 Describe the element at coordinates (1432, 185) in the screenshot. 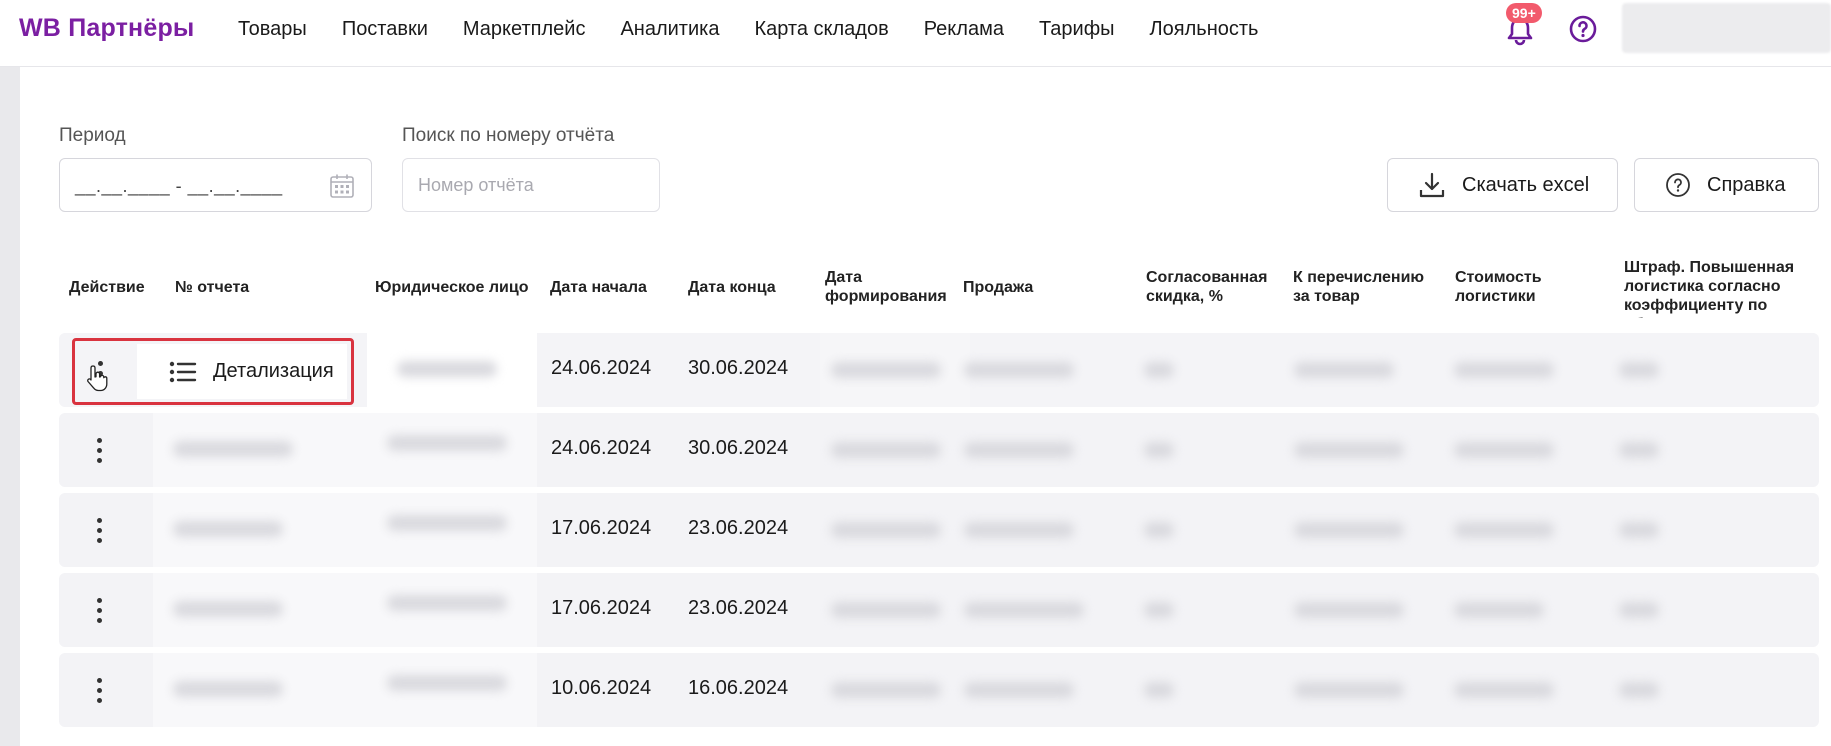

I see `download-icon` at that location.